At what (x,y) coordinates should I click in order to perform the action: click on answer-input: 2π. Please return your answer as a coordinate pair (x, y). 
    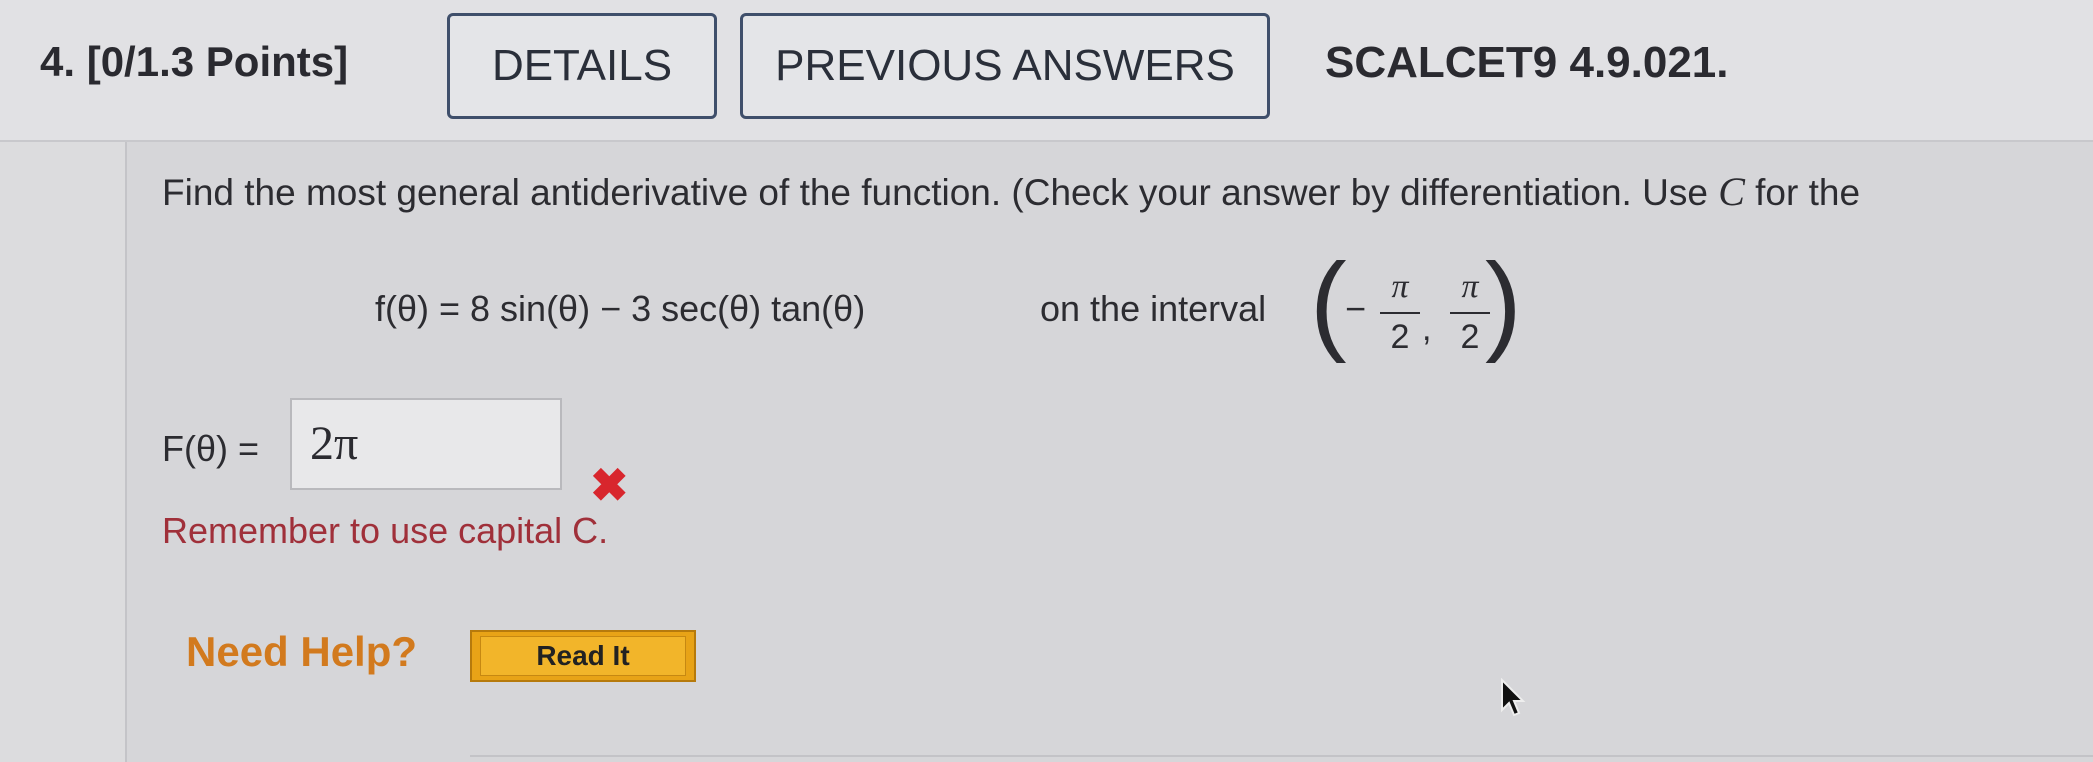
    Looking at the image, I should click on (426, 444).